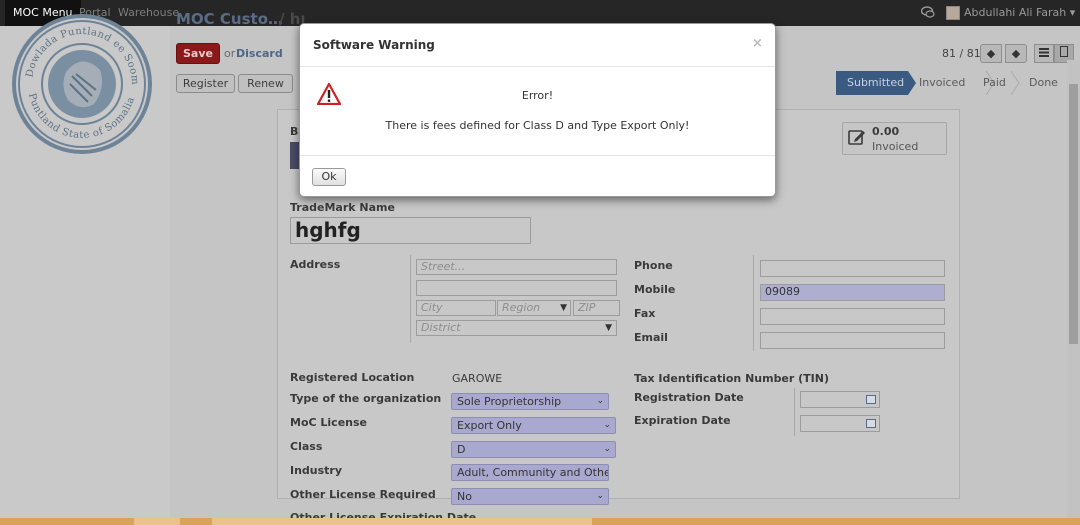  I want to click on avatar, so click(953, 13).